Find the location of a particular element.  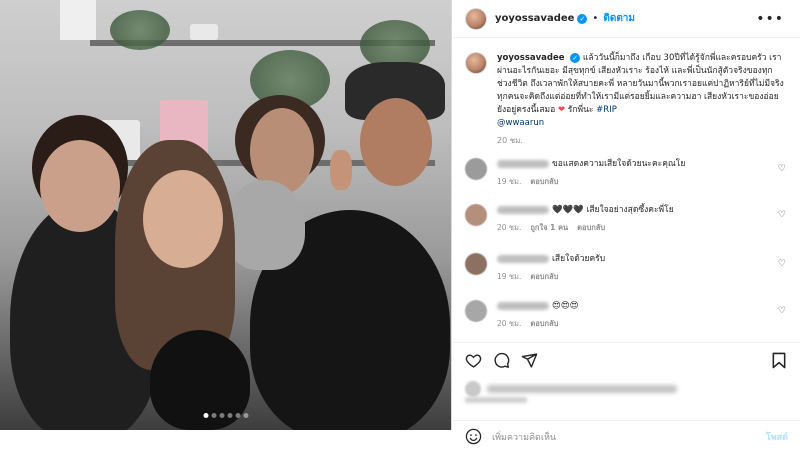

save-bookmark-icon is located at coordinates (779, 360).